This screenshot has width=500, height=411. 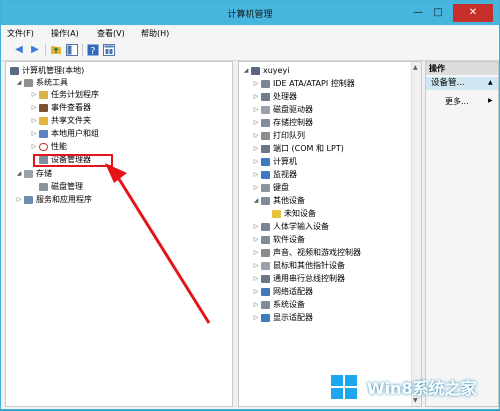 I want to click on device-category: ▷ 系统设备, so click(x=278, y=305).